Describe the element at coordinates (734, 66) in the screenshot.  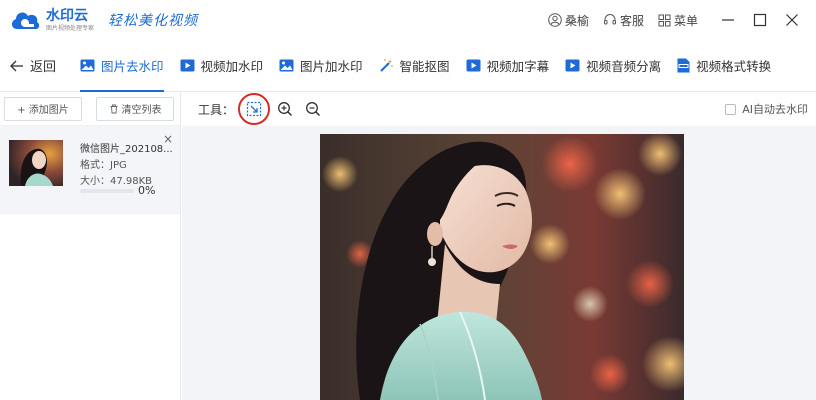
I see `tab-label: 视频格式转换` at that location.